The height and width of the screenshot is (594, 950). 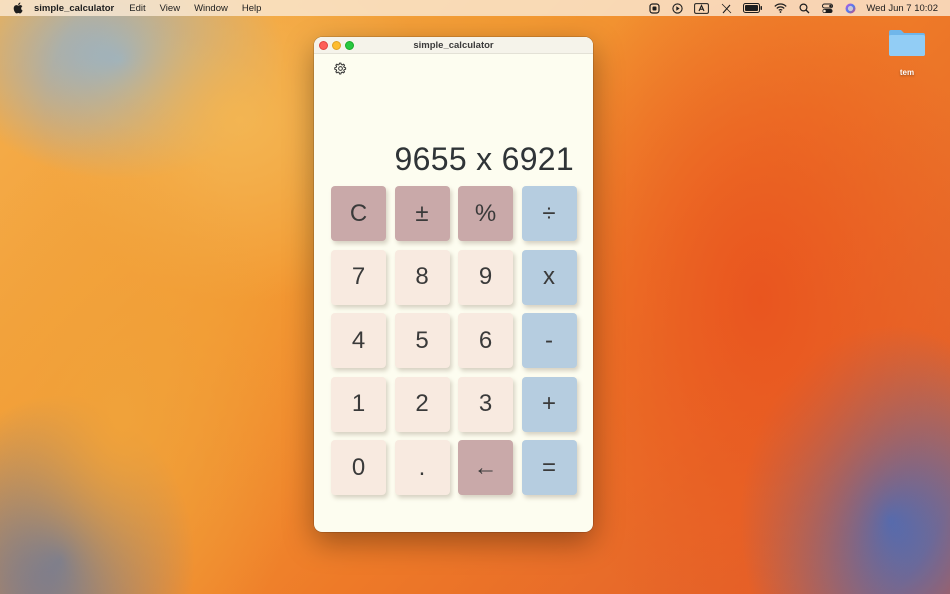 I want to click on digit-8-button: 8, so click(x=422, y=277).